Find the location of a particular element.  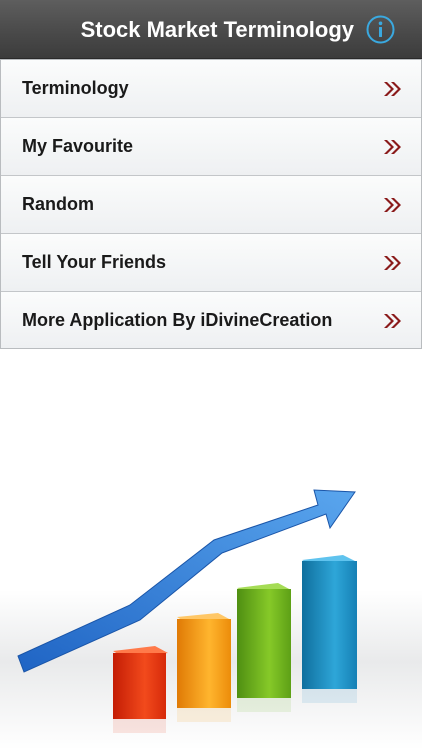

menu-item-my-favourite: My Favourite is located at coordinates (211, 147).